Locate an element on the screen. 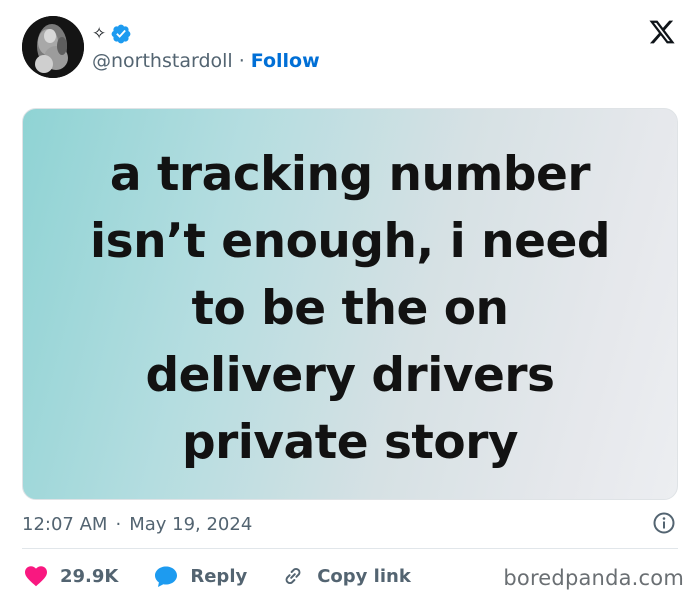 This screenshot has width=700, height=603. x-logo-icon is located at coordinates (662, 32).